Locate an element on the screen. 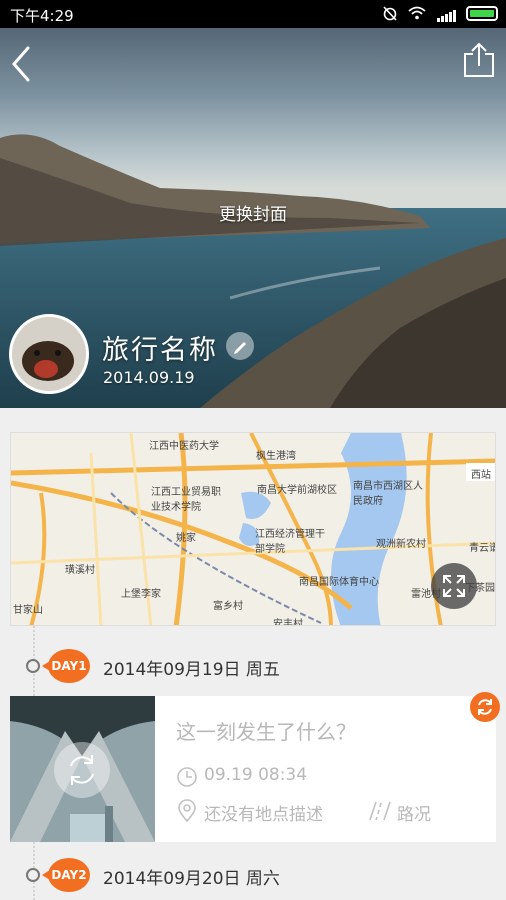 The image size is (506, 900). avatar-image is located at coordinates (49, 354).